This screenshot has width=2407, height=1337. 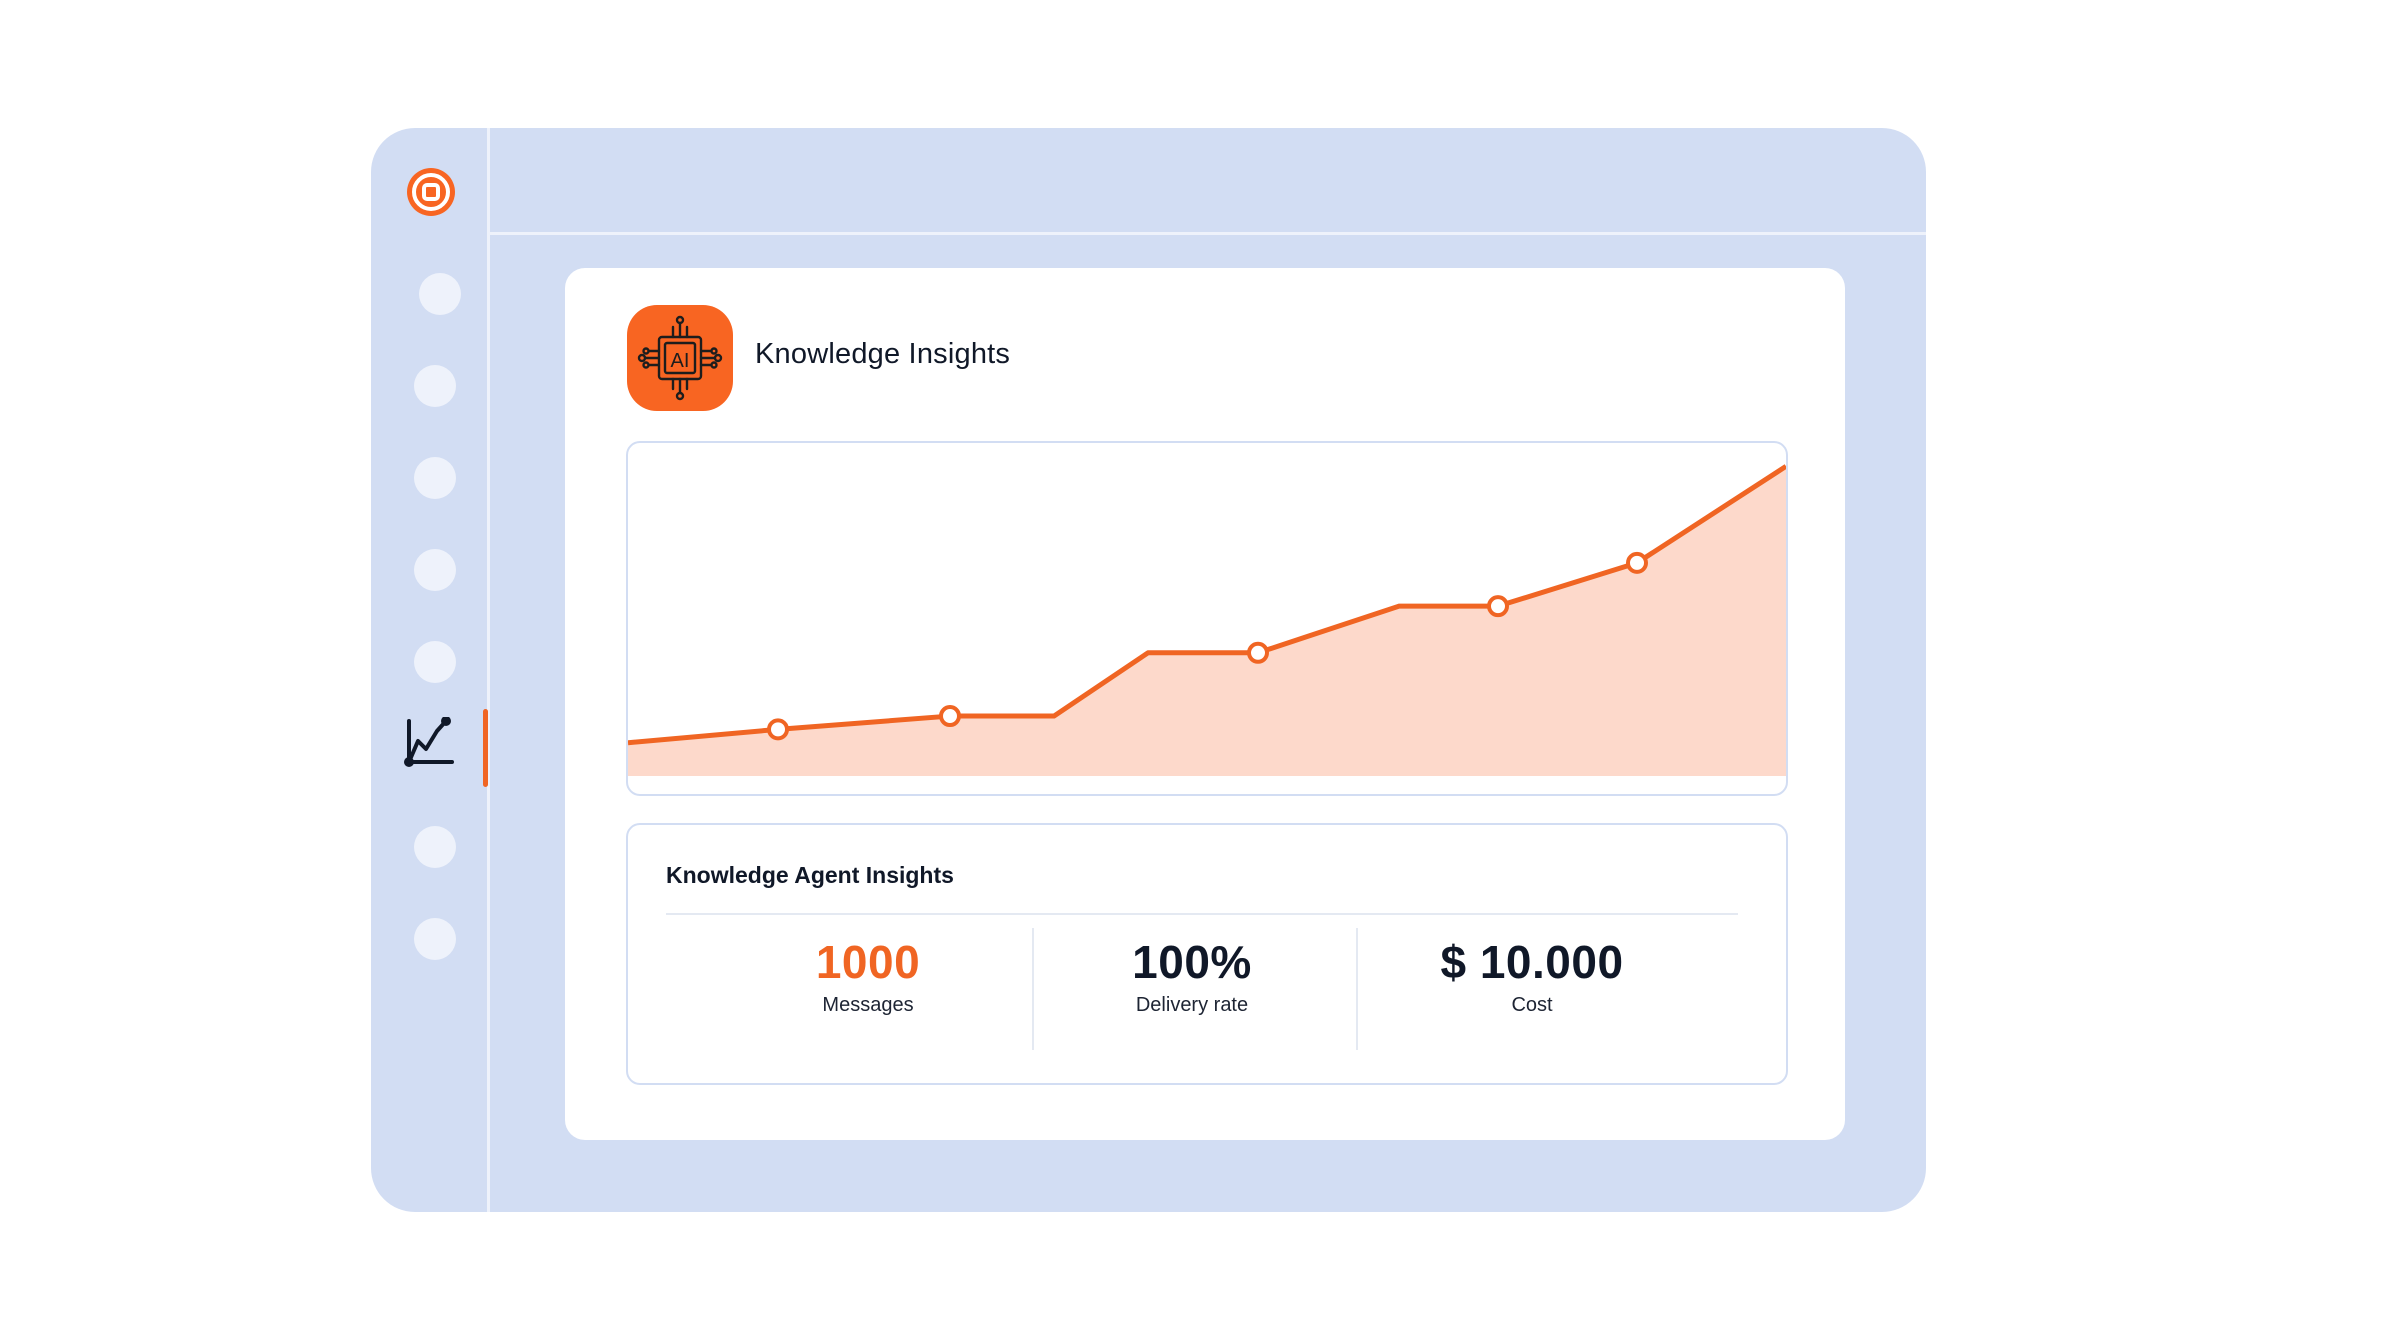 I want to click on stat-delivery-rate: 100% Delivery rate, so click(x=1192, y=976).